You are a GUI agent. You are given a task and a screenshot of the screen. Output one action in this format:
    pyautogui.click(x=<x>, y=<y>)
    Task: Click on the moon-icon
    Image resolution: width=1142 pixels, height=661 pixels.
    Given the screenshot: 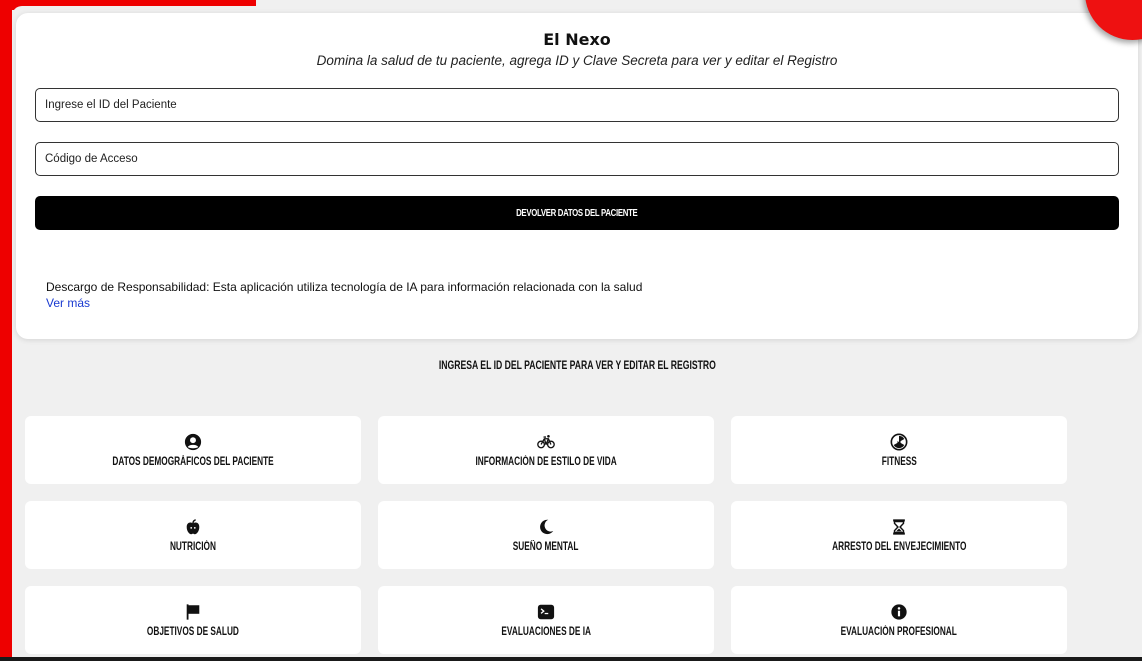 What is the action you would take?
    pyautogui.click(x=547, y=526)
    